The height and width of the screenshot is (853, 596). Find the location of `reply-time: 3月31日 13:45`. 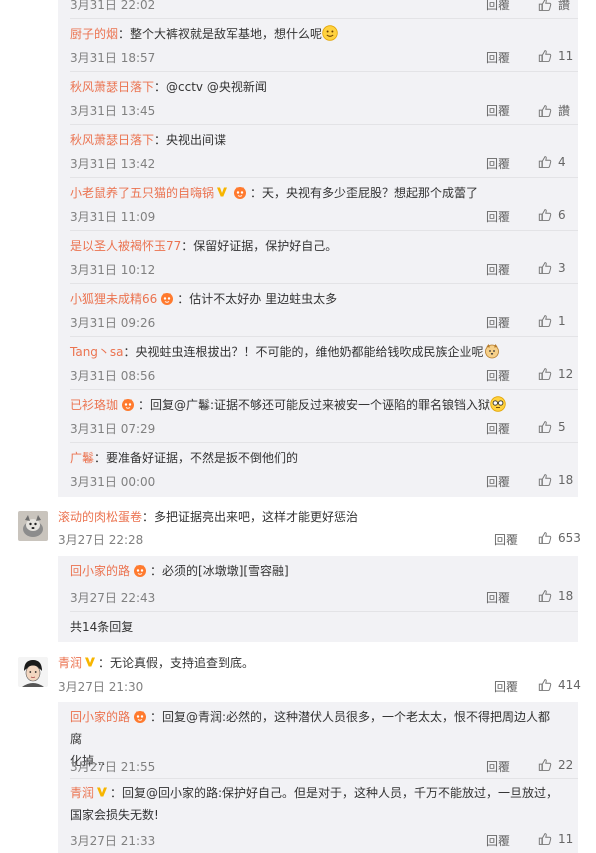

reply-time: 3月31日 13:45 is located at coordinates (113, 111).